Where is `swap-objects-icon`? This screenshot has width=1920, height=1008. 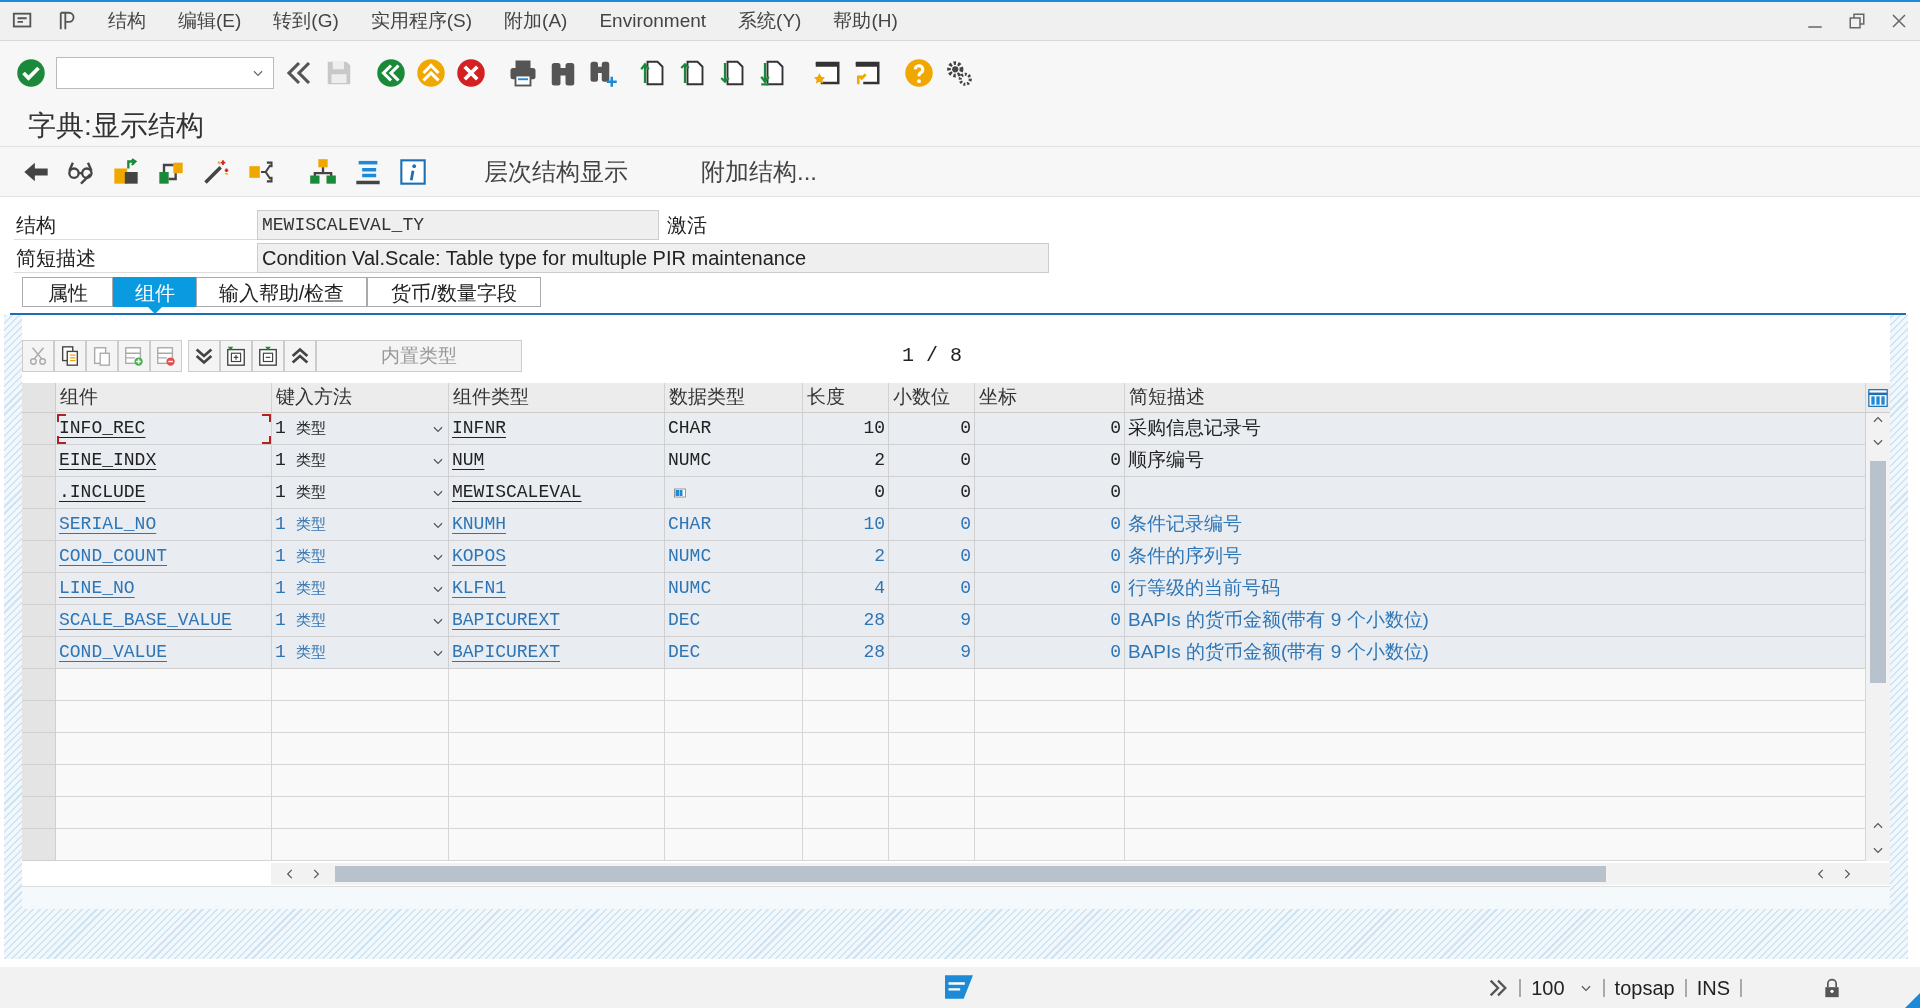
swap-objects-icon is located at coordinates (126, 171).